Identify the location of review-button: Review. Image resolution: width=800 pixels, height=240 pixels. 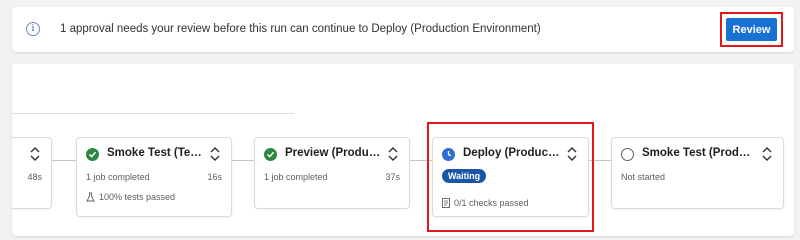
(751, 29).